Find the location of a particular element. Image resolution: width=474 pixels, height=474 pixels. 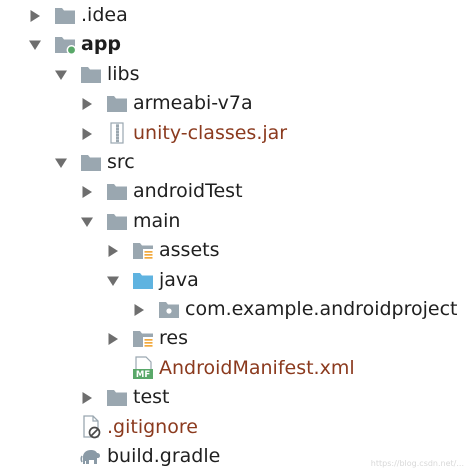

tree-node-label: libs is located at coordinates (123, 73).